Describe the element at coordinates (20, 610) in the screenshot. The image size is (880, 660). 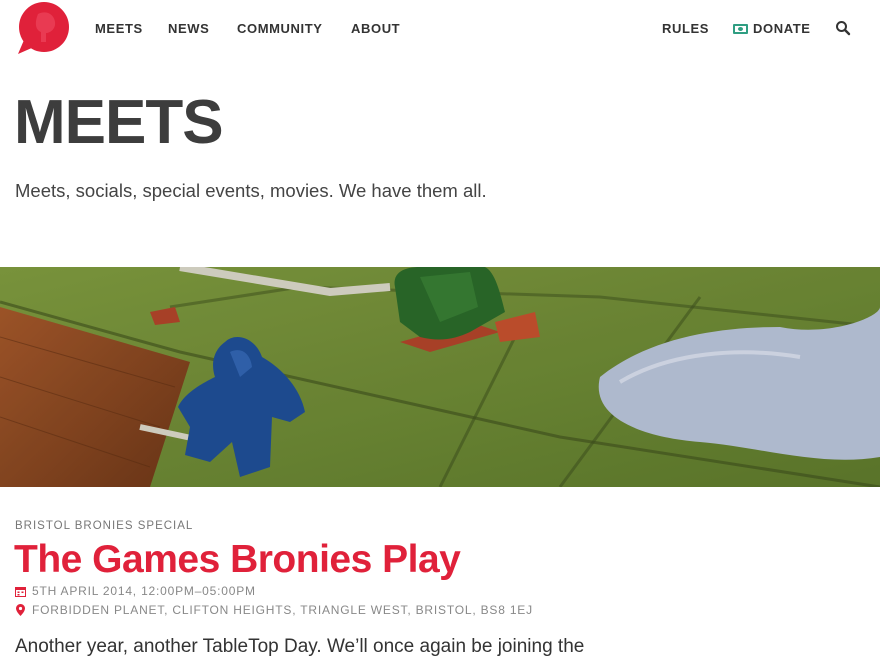
I see `map-pin-icon` at that location.